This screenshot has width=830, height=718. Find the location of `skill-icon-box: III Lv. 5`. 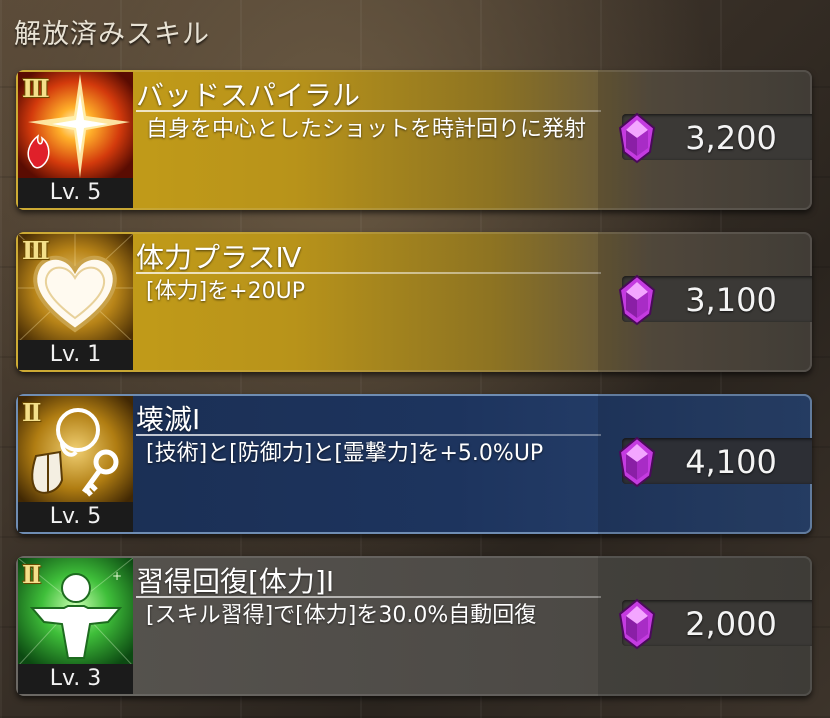

skill-icon-box: III Lv. 5 is located at coordinates (75, 140).